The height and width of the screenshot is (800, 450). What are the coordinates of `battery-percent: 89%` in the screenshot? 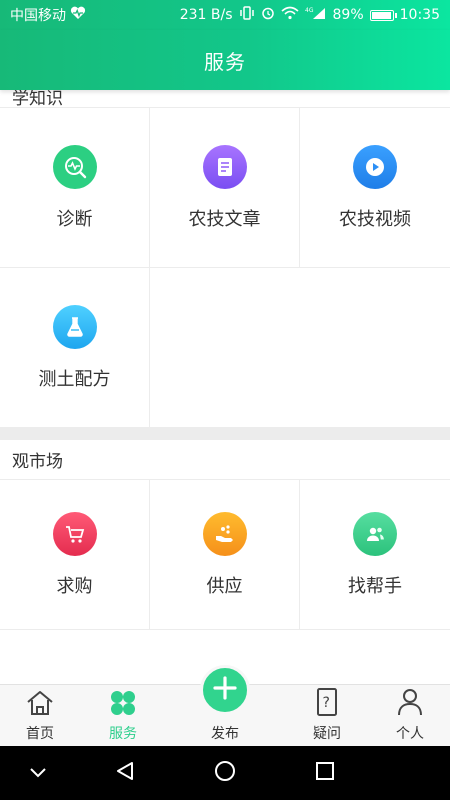 It's located at (348, 15).